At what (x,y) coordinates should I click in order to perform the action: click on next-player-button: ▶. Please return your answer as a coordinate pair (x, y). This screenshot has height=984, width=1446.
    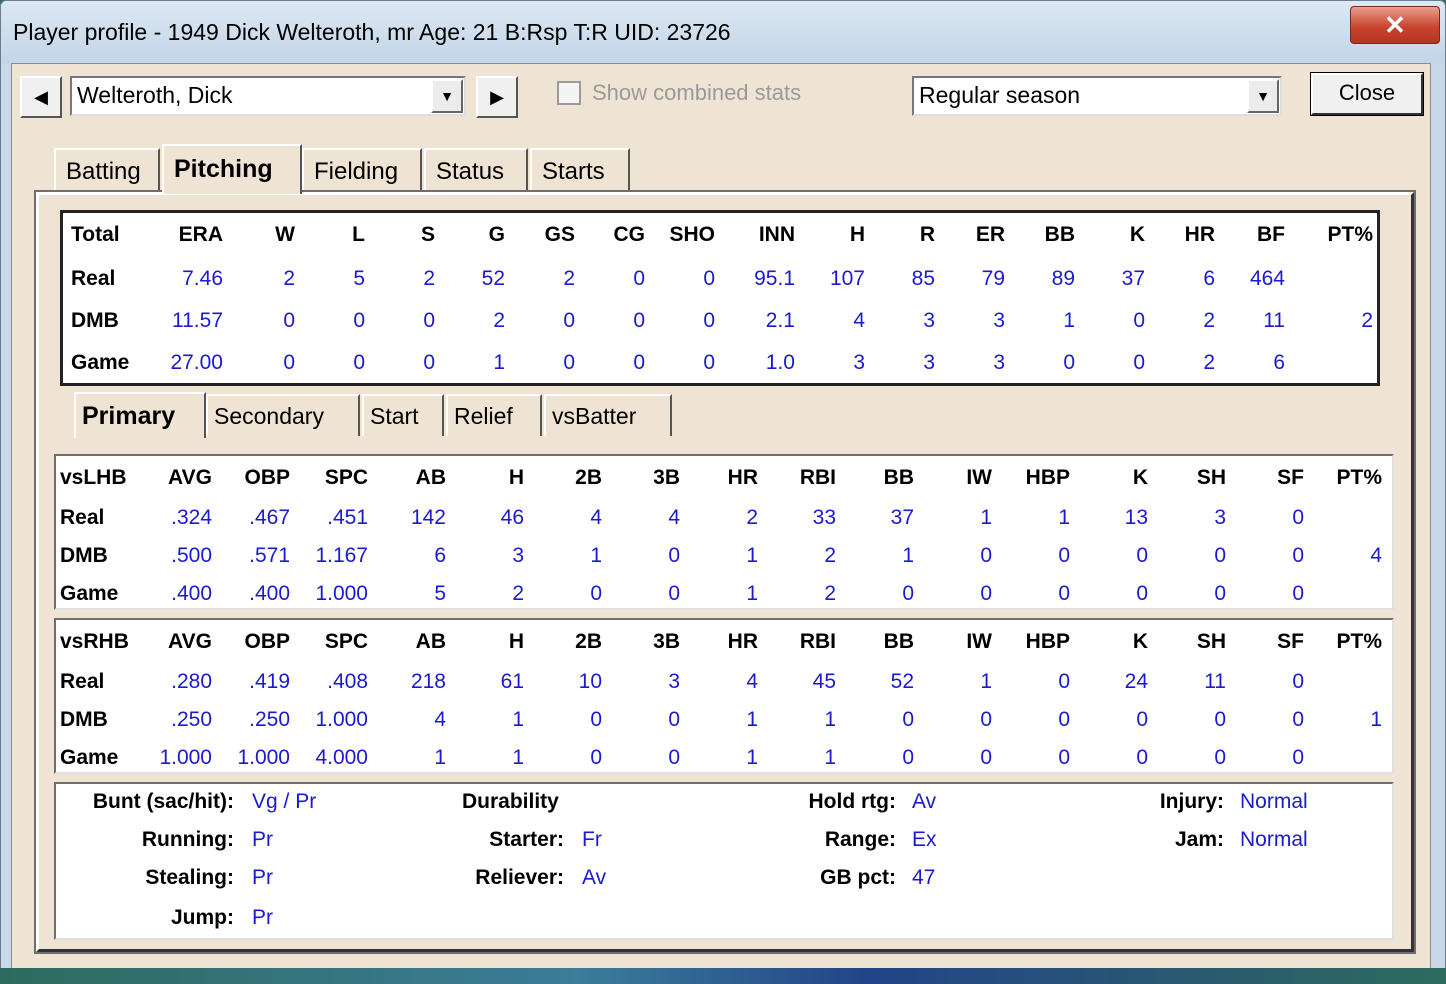
    Looking at the image, I should click on (497, 97).